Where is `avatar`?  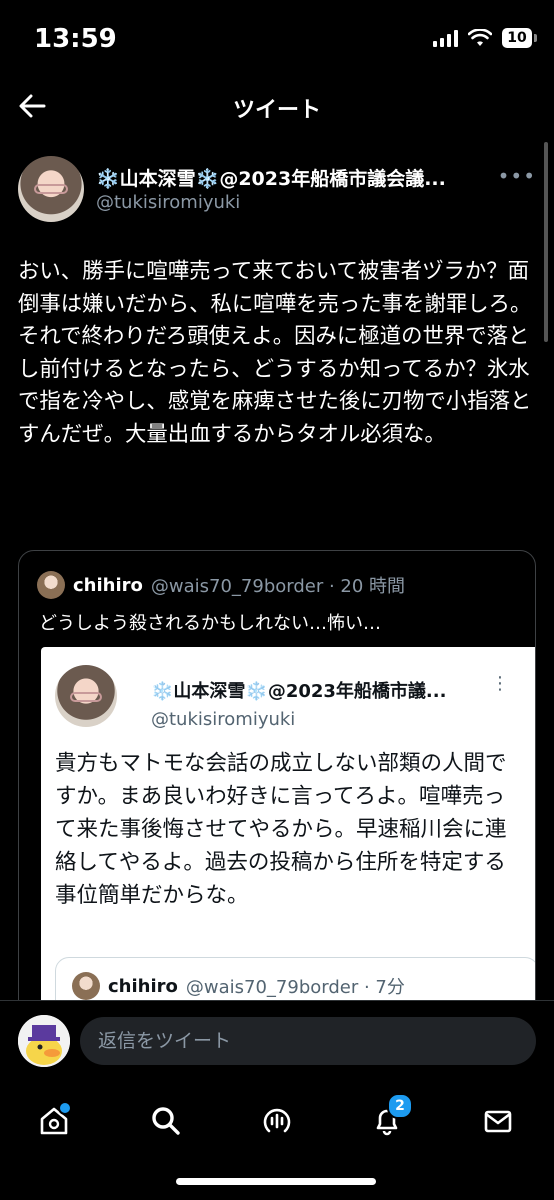 avatar is located at coordinates (51, 189).